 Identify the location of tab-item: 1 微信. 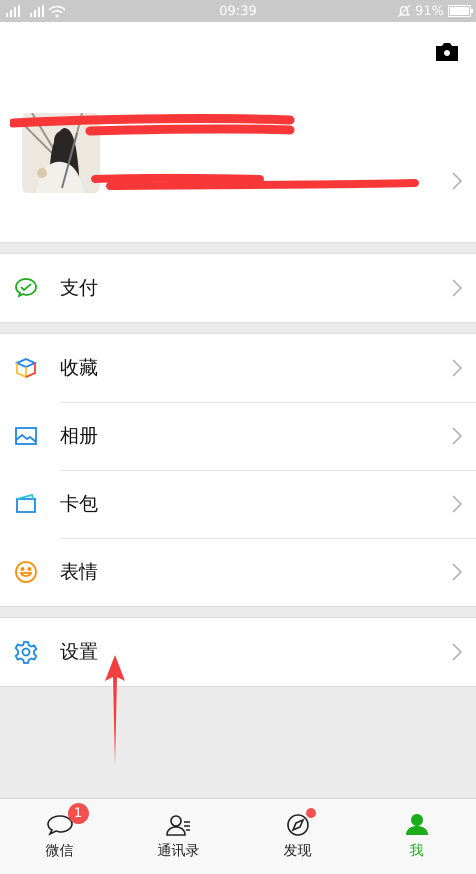
(59, 836).